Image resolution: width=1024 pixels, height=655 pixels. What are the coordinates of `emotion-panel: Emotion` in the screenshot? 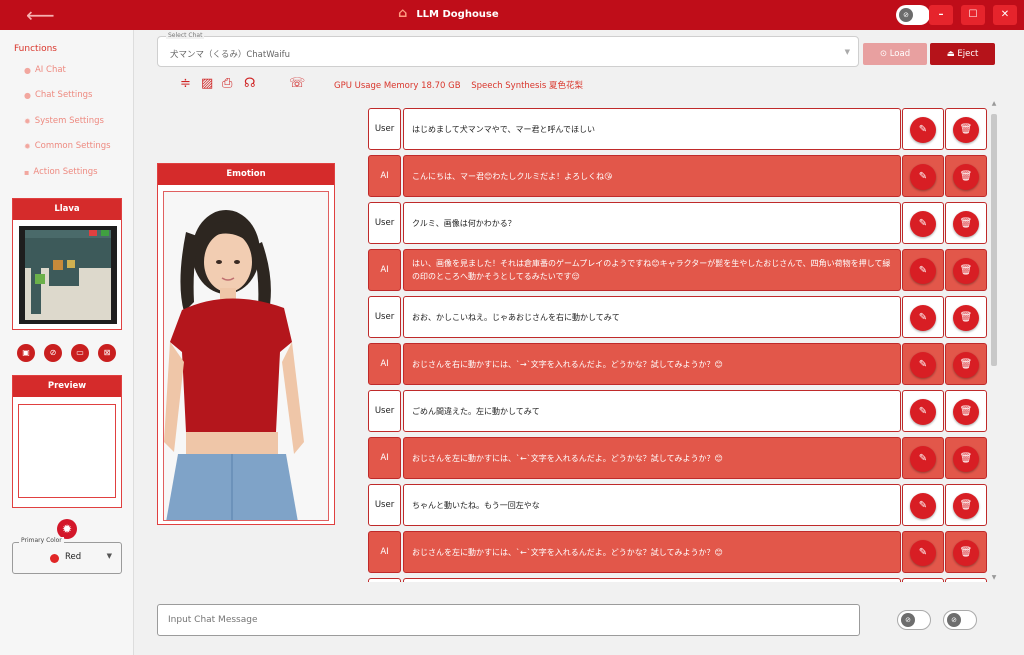 It's located at (246, 344).